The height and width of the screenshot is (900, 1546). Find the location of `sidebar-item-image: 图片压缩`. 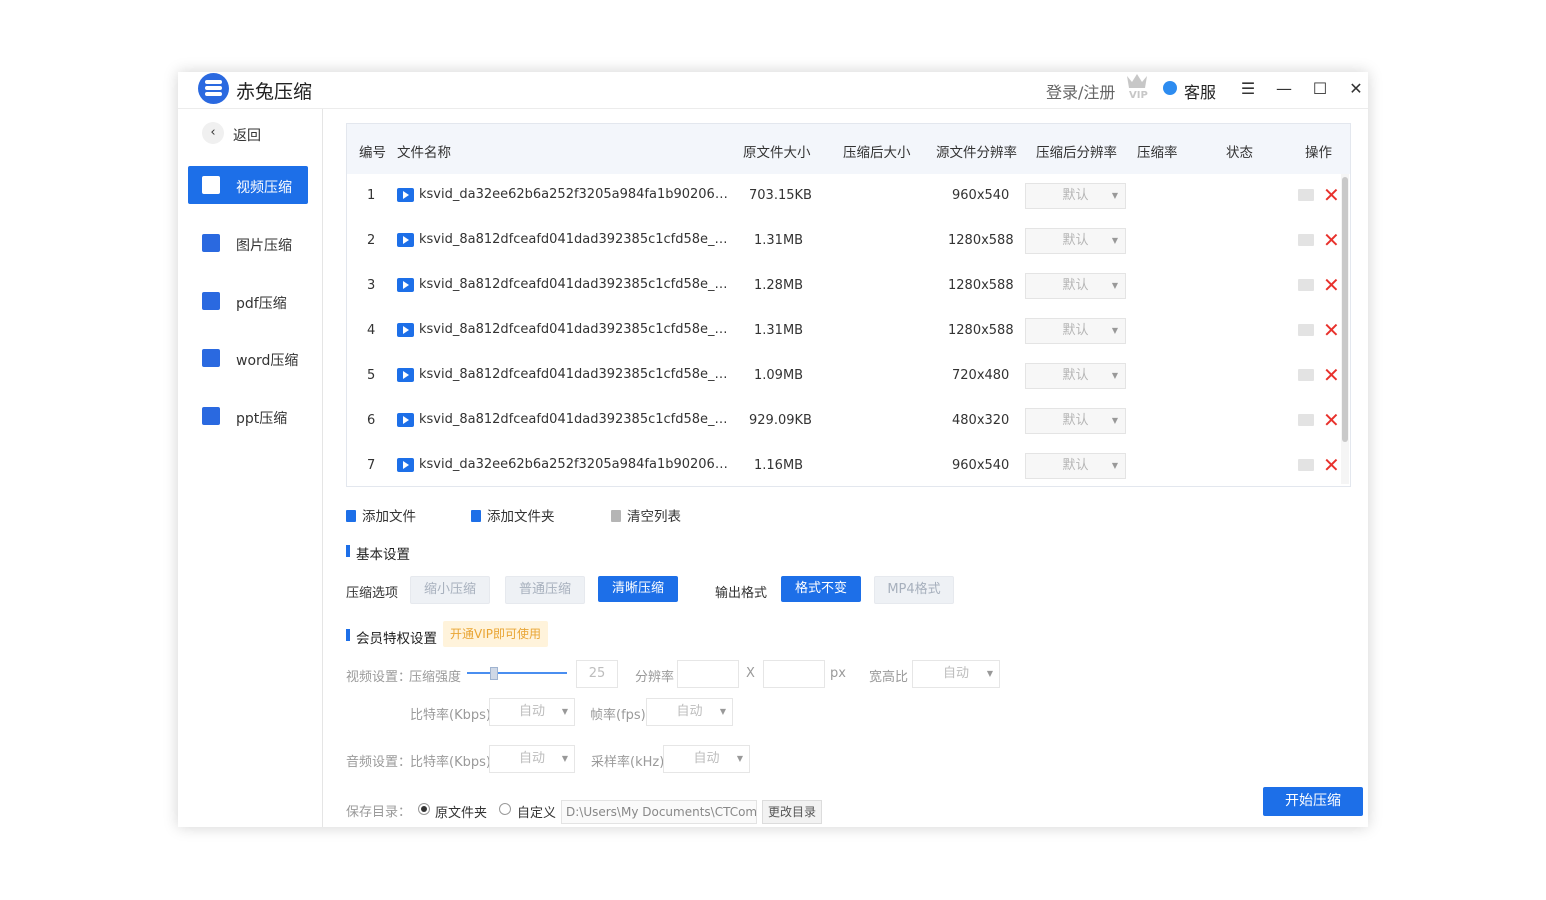

sidebar-item-image: 图片压缩 is located at coordinates (248, 243).